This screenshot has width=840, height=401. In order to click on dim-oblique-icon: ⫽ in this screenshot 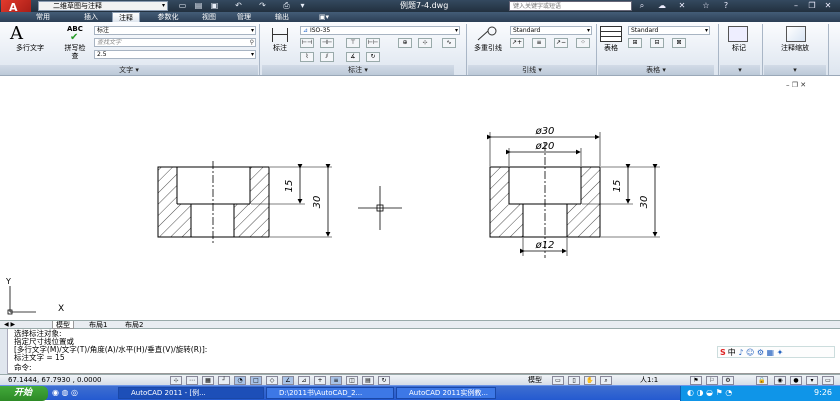, I will do `click(327, 57)`.